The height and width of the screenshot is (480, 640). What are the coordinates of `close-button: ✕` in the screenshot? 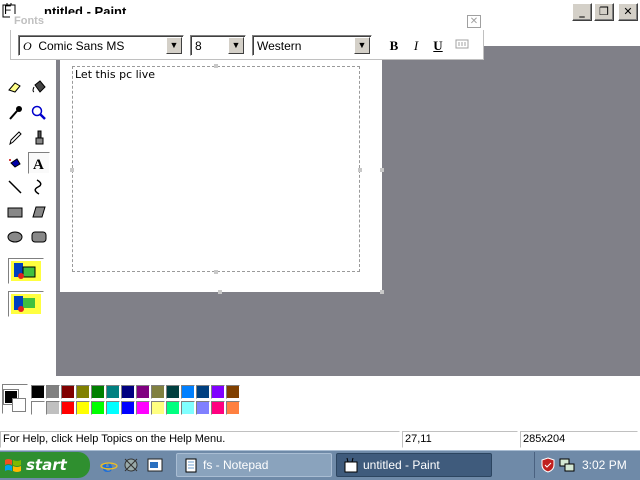 It's located at (628, 12).